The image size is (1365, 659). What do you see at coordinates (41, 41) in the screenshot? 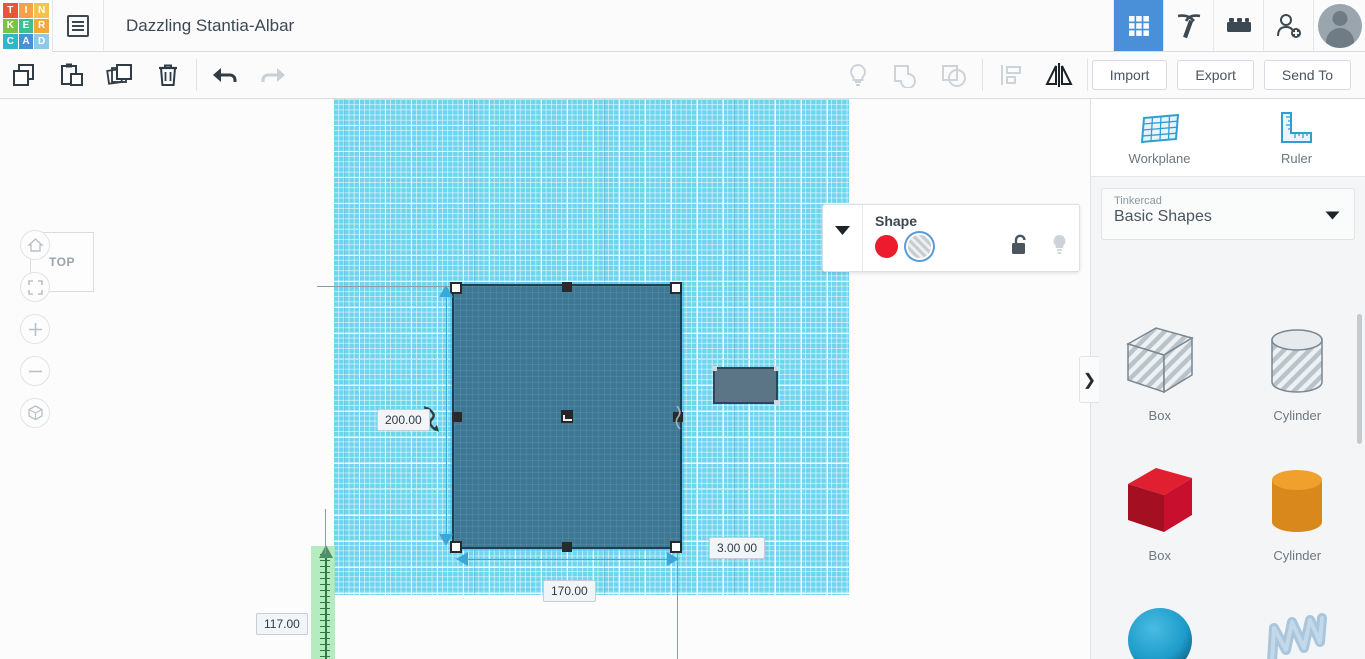
I see `logo-tile-d: D` at bounding box center [41, 41].